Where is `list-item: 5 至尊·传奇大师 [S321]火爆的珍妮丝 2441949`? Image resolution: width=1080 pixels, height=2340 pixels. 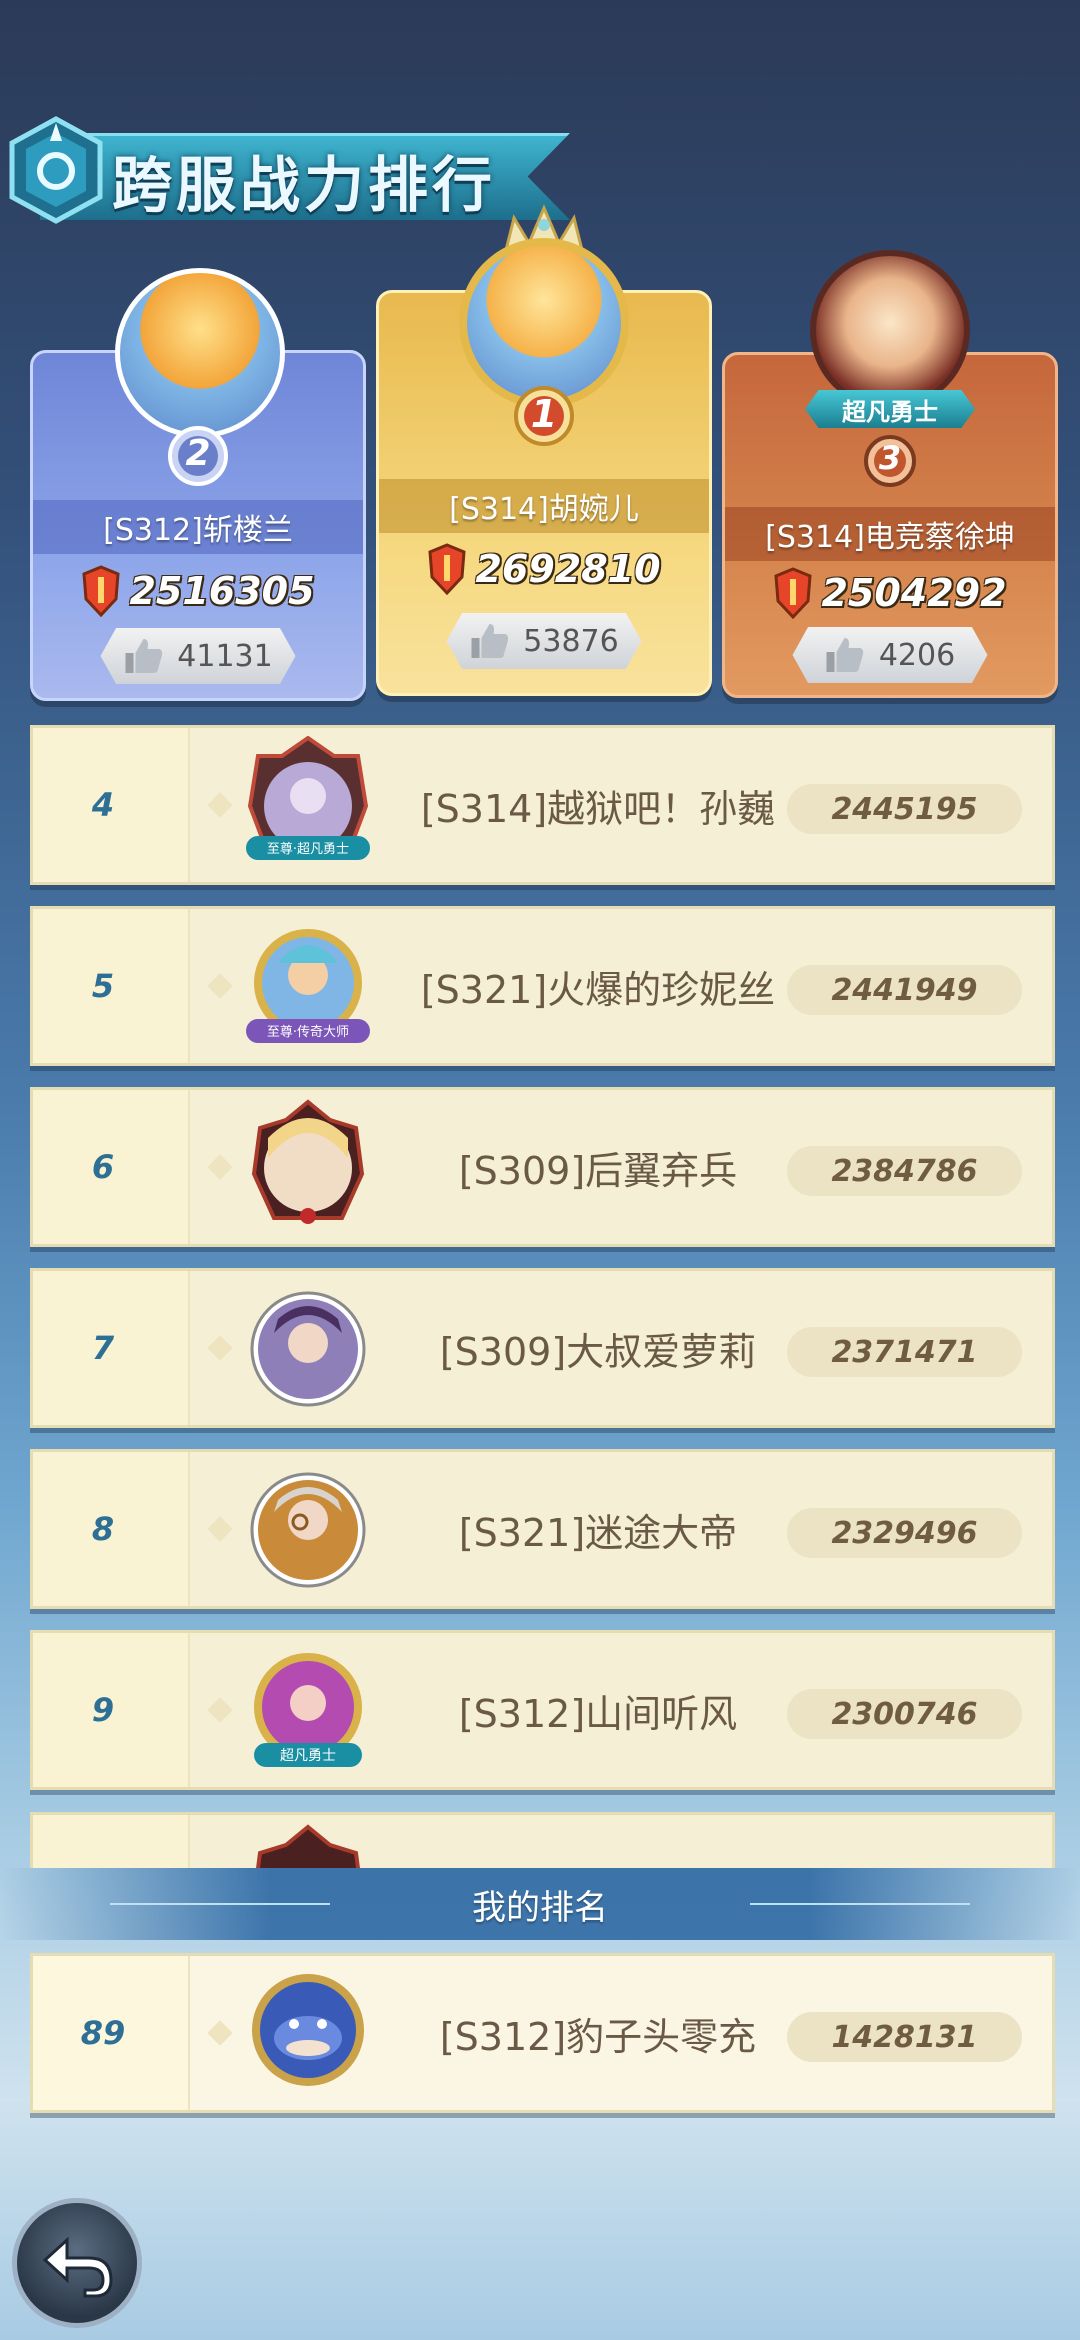 list-item: 5 至尊·传奇大师 [S321]火爆的珍妮丝 2441949 is located at coordinates (542, 986).